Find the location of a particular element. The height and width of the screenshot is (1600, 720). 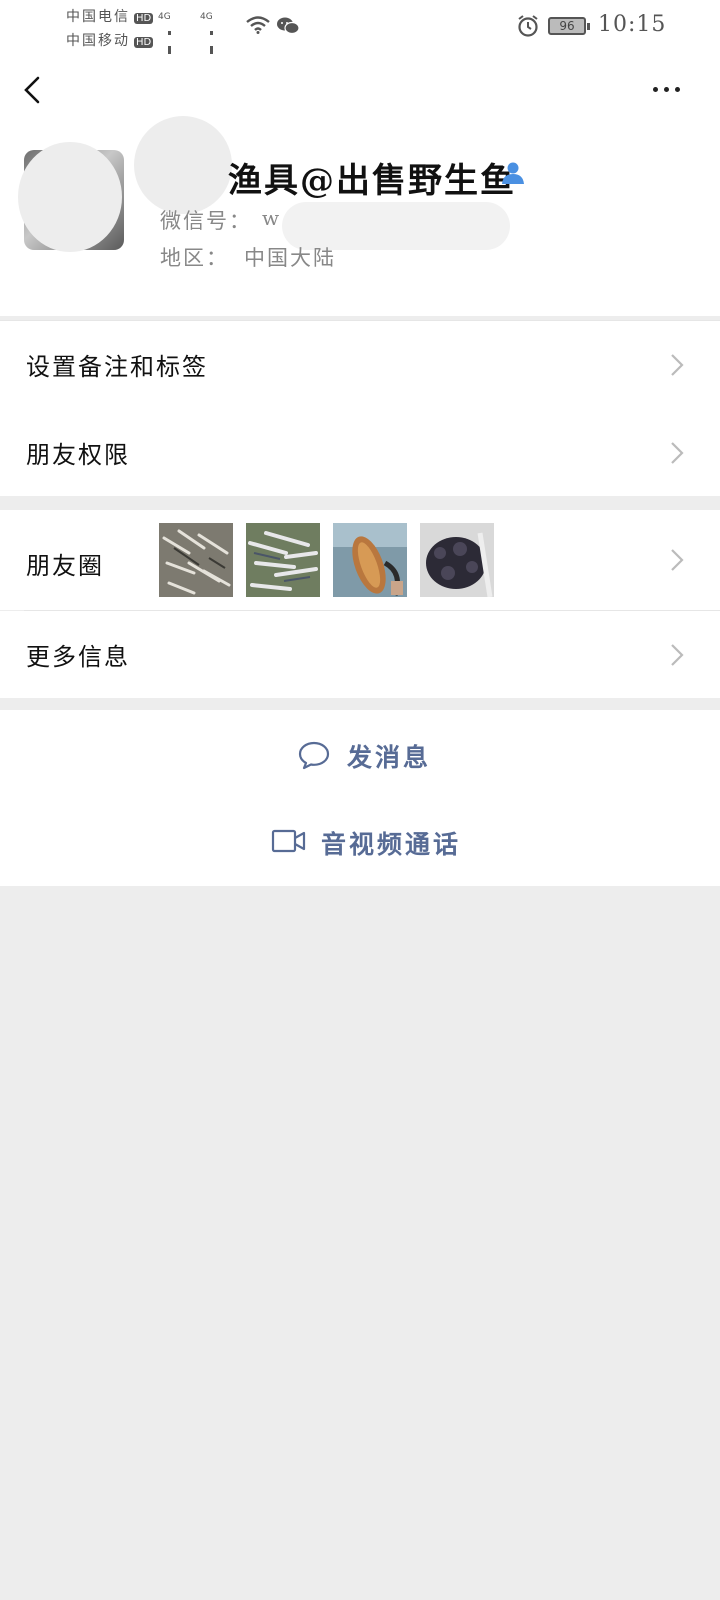

hd-badge-1: HD is located at coordinates (144, 18).